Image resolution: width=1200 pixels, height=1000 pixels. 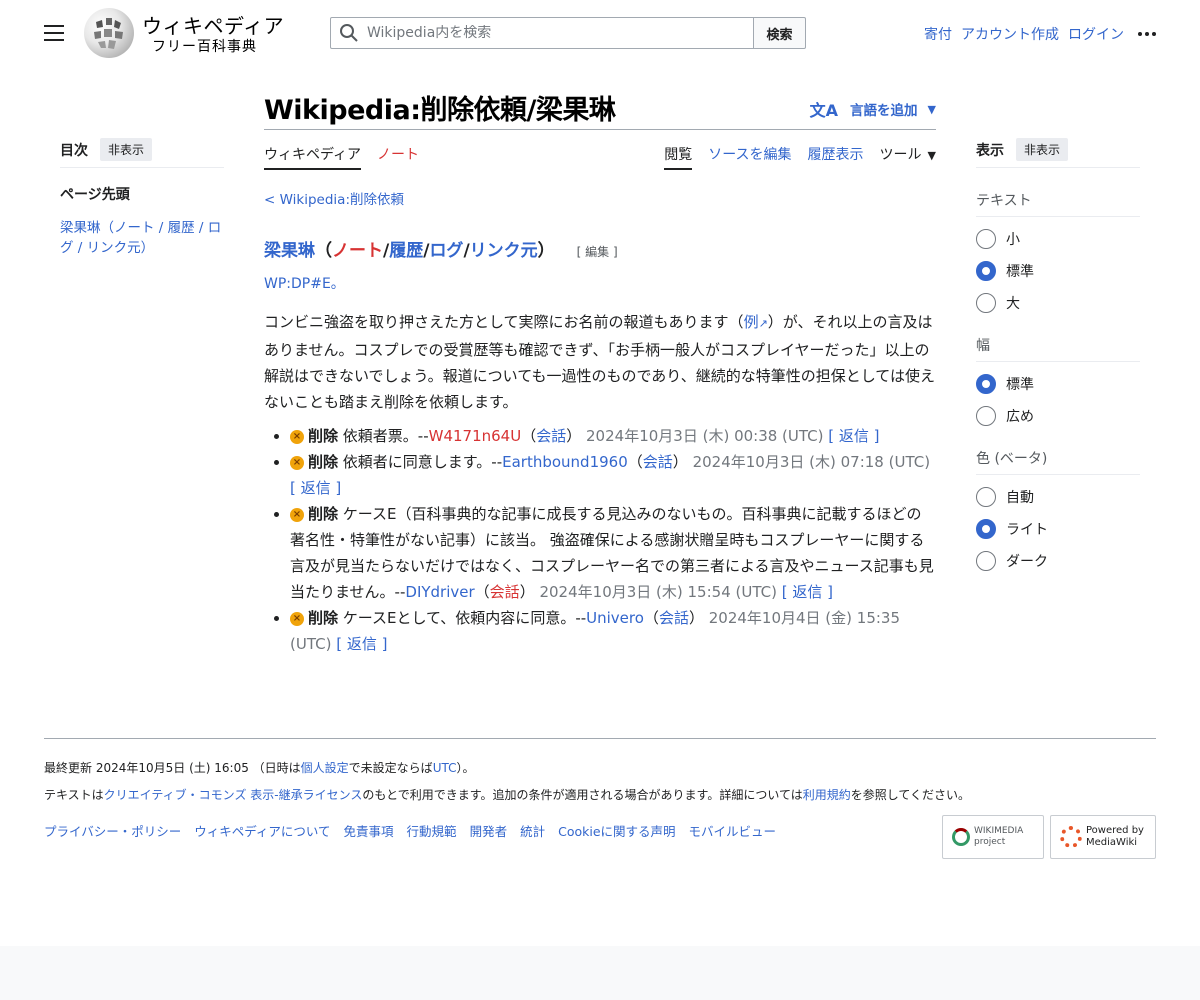 What do you see at coordinates (439, 592) in the screenshot?
I see `user-link: DIYdriver` at bounding box center [439, 592].